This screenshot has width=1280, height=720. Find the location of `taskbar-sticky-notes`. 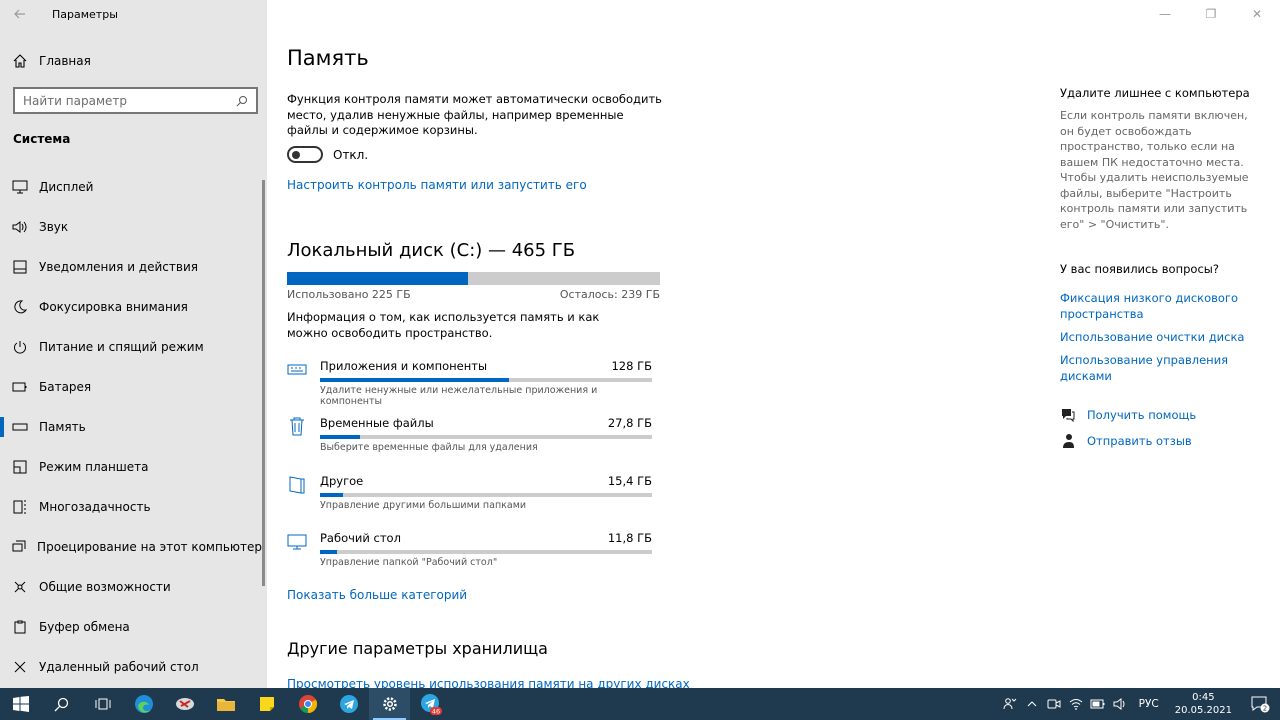

taskbar-sticky-notes is located at coordinates (266, 704).